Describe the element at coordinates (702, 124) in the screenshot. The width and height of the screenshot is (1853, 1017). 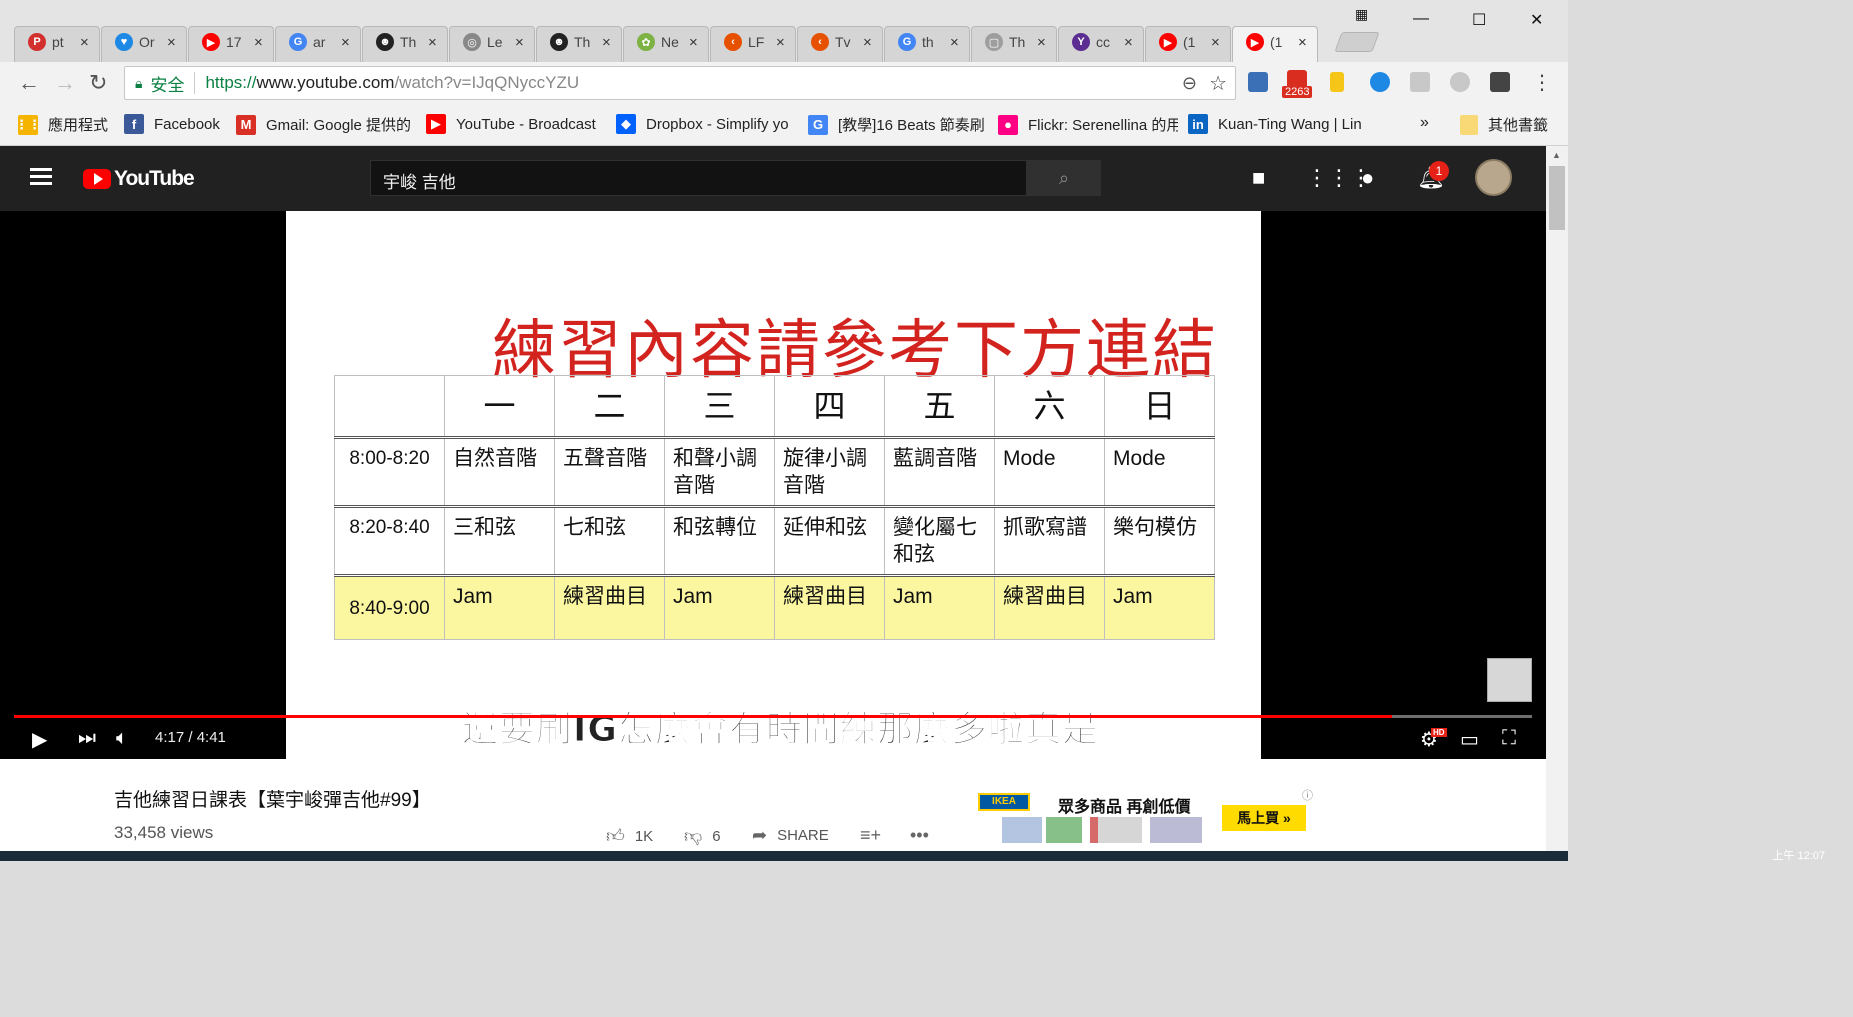
I see `bookmark-item: ◆ Dropbox - Simplify yo` at that location.